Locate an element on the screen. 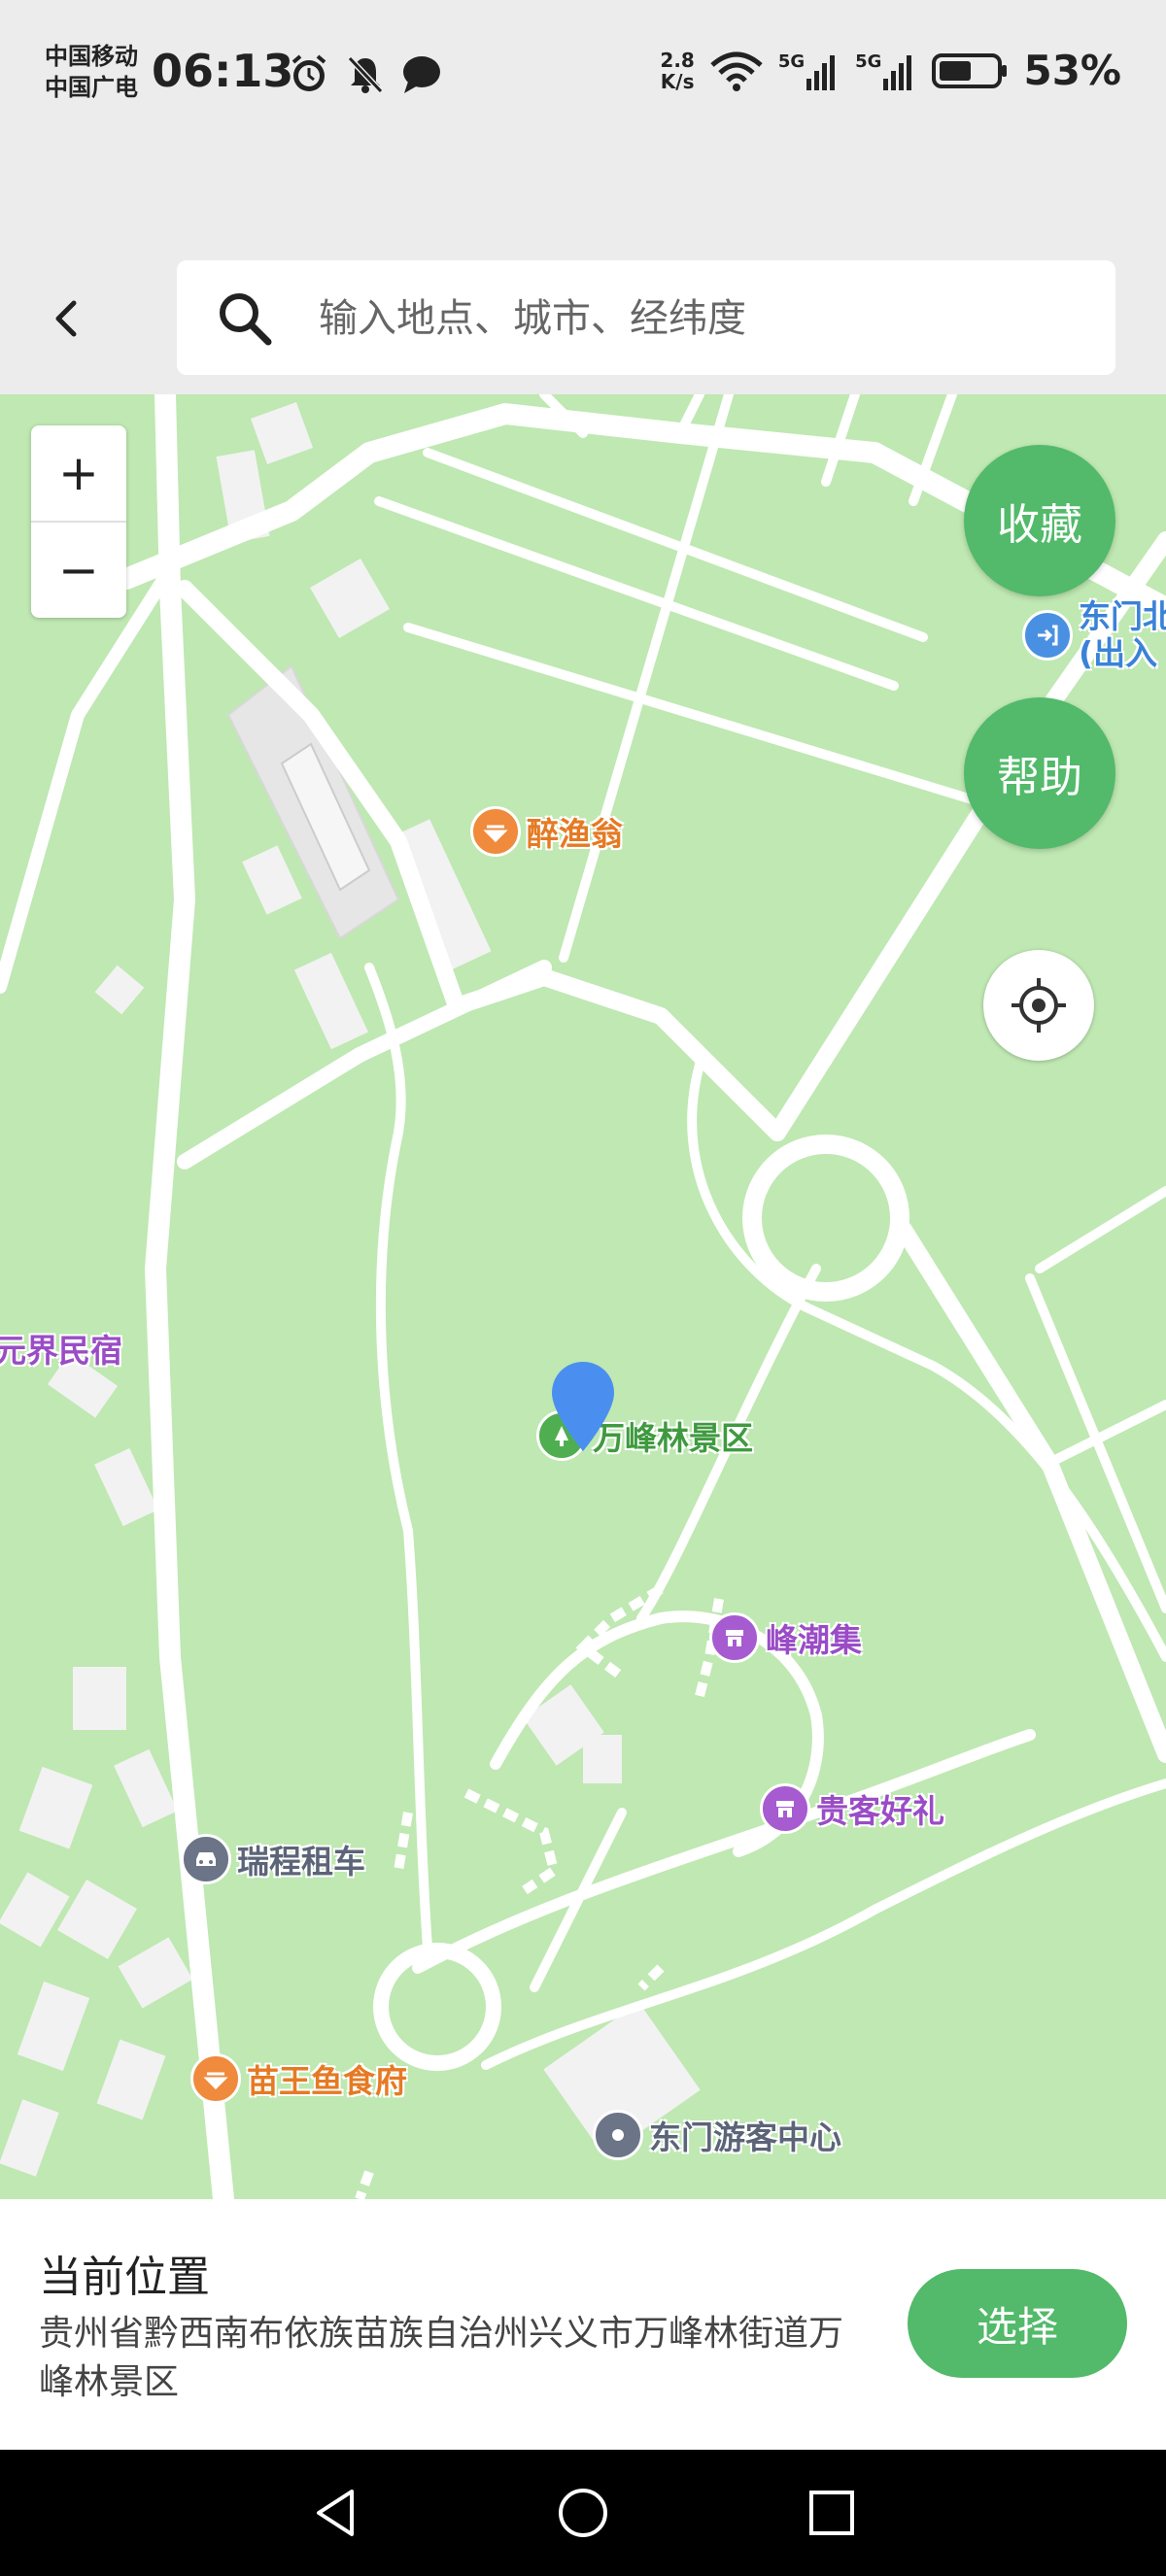 The height and width of the screenshot is (2576, 1166). poi-fengchaoji: 峰潮集 is located at coordinates (785, 1637).